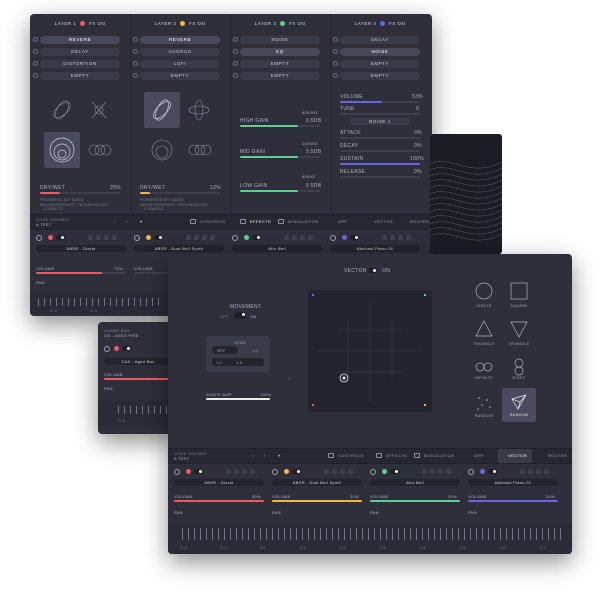  I want to click on attack-track, so click(380, 138).